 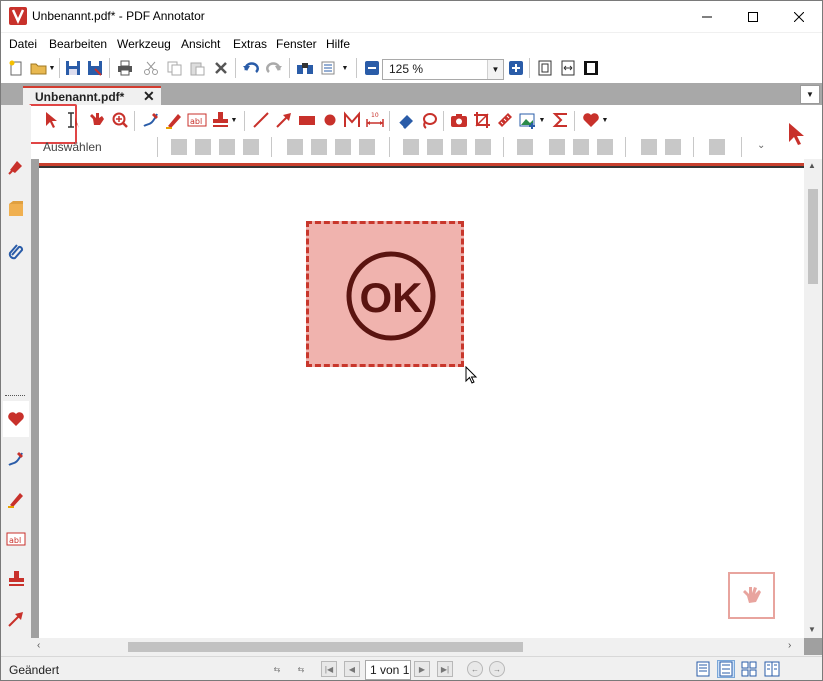 What do you see at coordinates (120, 120) in the screenshot?
I see `zoom-tool-button` at bounding box center [120, 120].